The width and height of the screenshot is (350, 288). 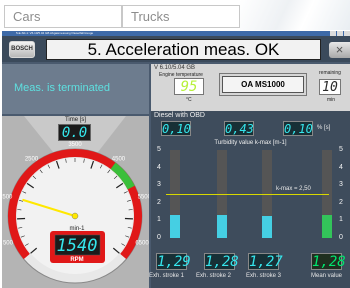 I want to click on axis-tick-right-5: 5, so click(x=341, y=149).